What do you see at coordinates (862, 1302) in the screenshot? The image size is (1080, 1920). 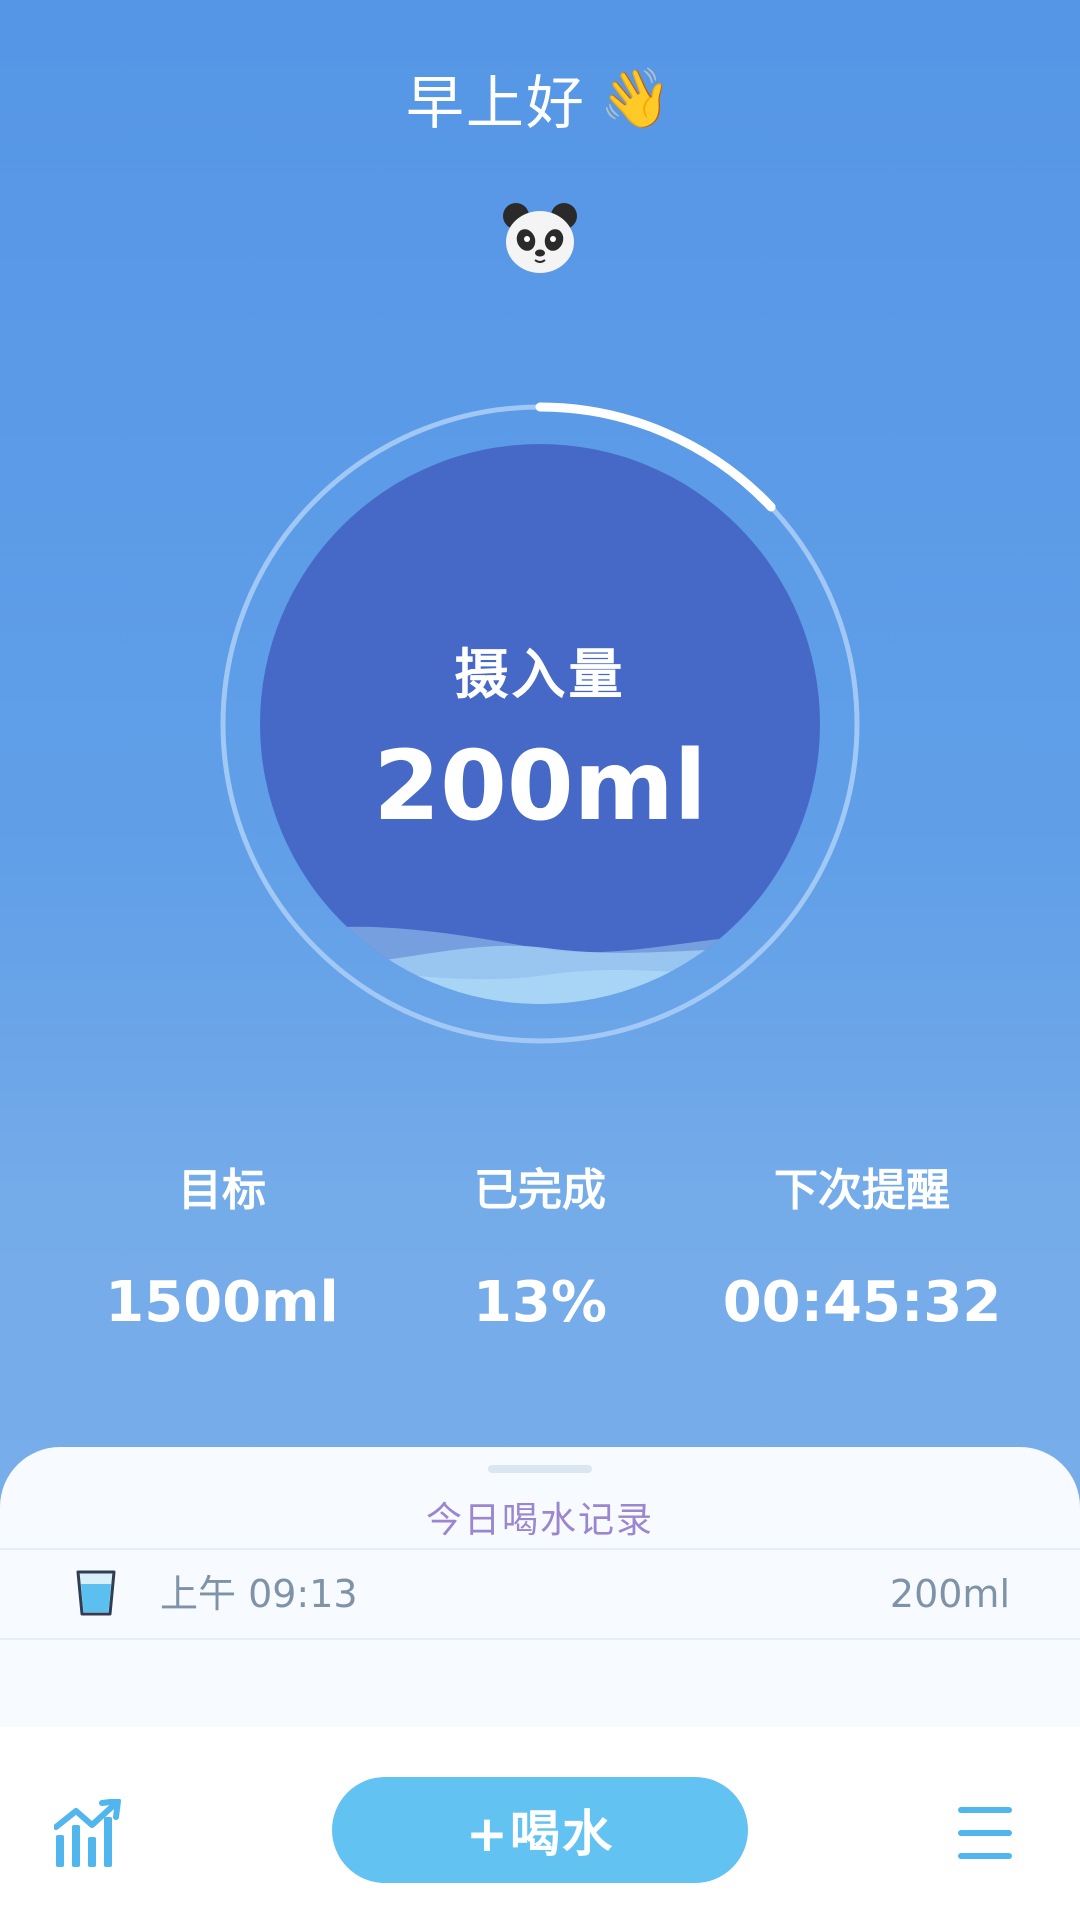 I see `stat-next-reminder-value: 00:45:32` at bounding box center [862, 1302].